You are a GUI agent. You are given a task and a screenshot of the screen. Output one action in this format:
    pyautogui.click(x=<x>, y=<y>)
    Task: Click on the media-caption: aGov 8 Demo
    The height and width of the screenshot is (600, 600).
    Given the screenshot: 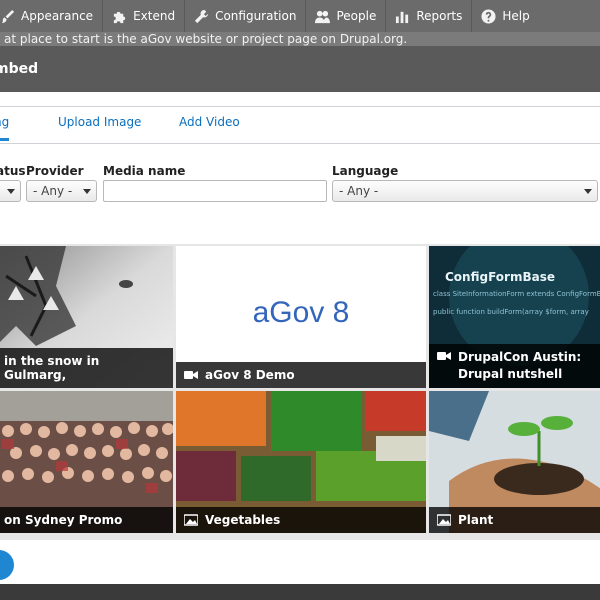 What is the action you would take?
    pyautogui.click(x=301, y=375)
    